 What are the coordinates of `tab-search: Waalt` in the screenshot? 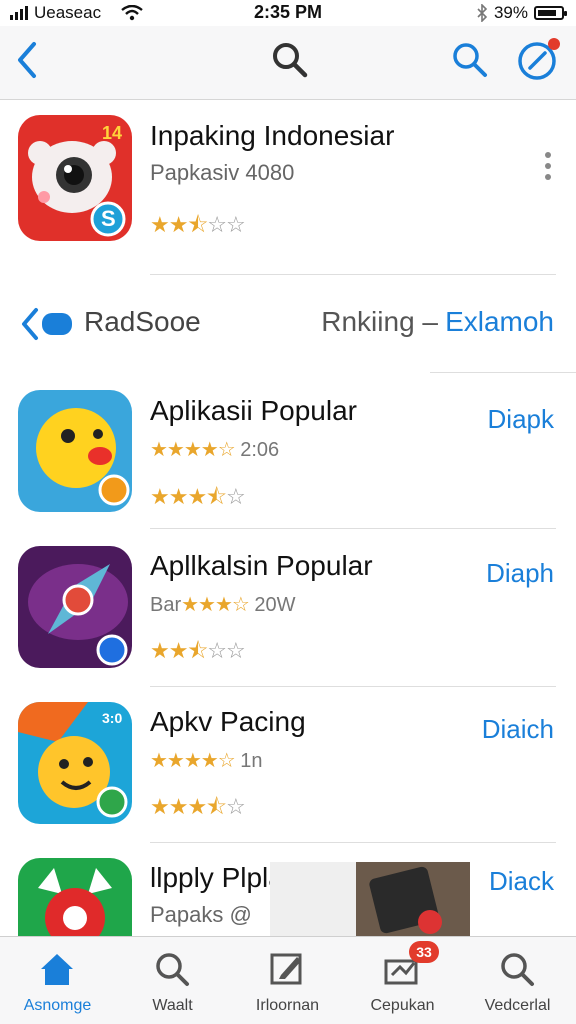 It's located at (172, 980).